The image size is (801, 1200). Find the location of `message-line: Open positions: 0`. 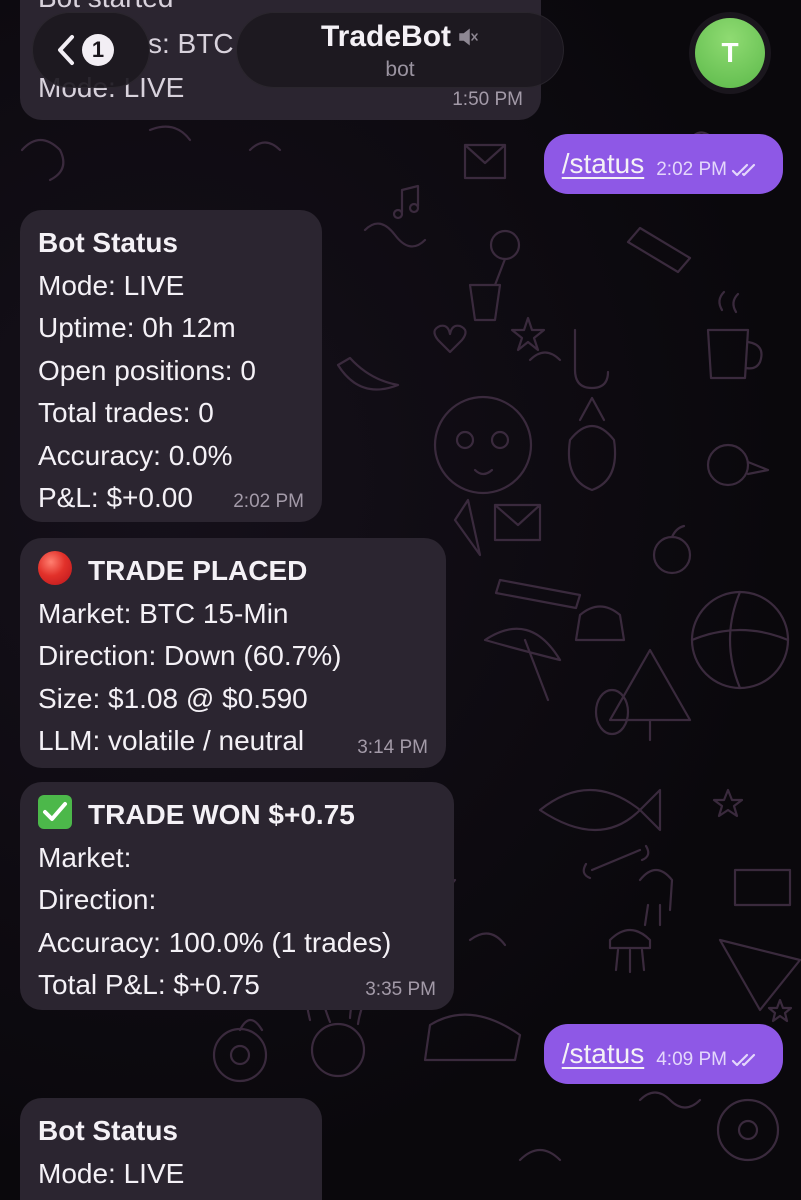

message-line: Open positions: 0 is located at coordinates (147, 370).